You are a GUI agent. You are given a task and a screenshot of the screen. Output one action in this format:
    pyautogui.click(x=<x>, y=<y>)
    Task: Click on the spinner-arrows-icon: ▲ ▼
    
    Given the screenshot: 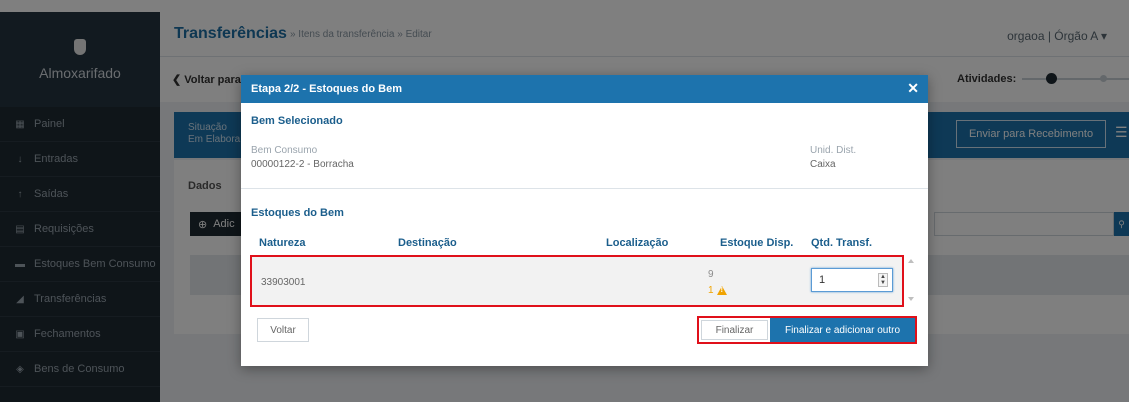 What is the action you would take?
    pyautogui.click(x=883, y=280)
    